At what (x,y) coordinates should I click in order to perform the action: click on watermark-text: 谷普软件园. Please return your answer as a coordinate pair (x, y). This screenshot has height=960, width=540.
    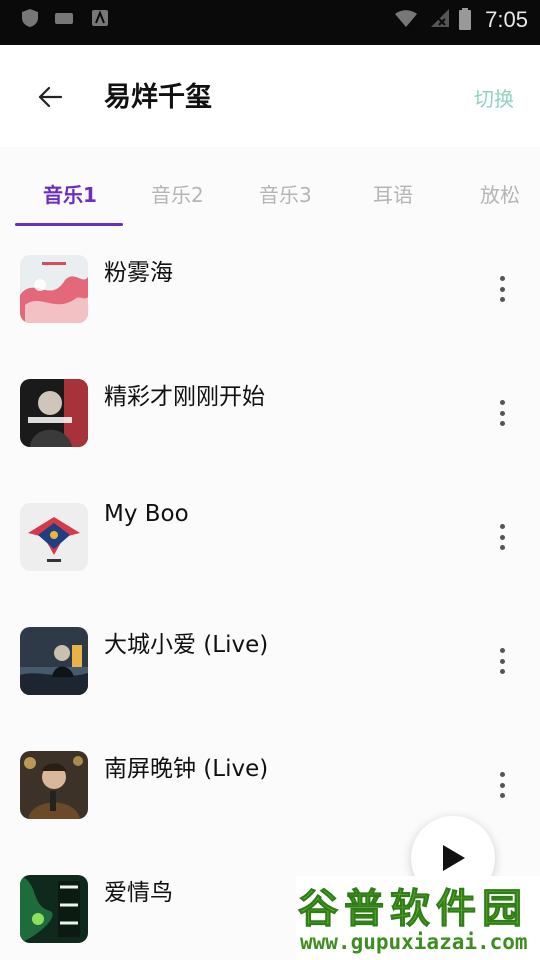
    Looking at the image, I should click on (413, 909).